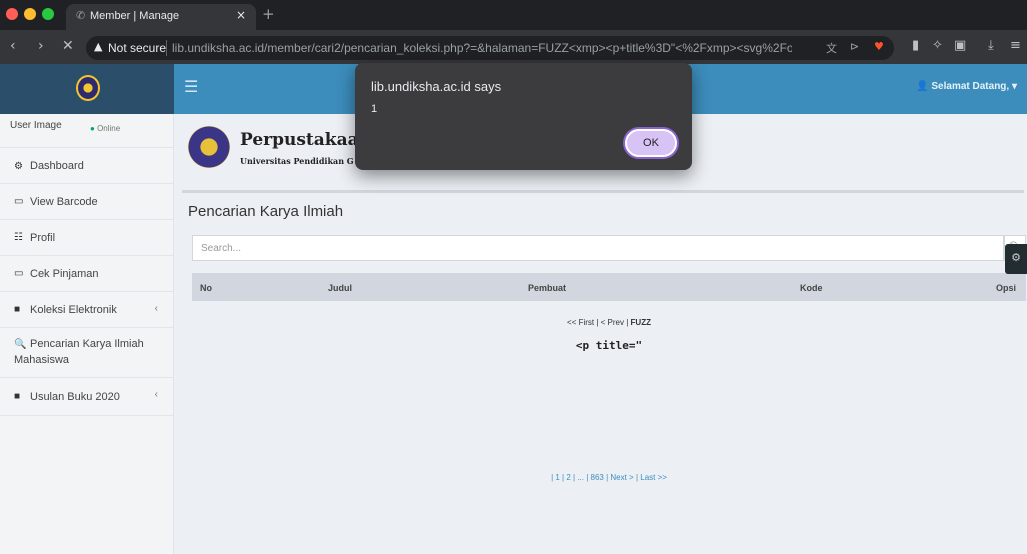 This screenshot has height=554, width=1027. I want to click on sidebar-item-dashboard: ⚙ Dashboard, so click(87, 166).